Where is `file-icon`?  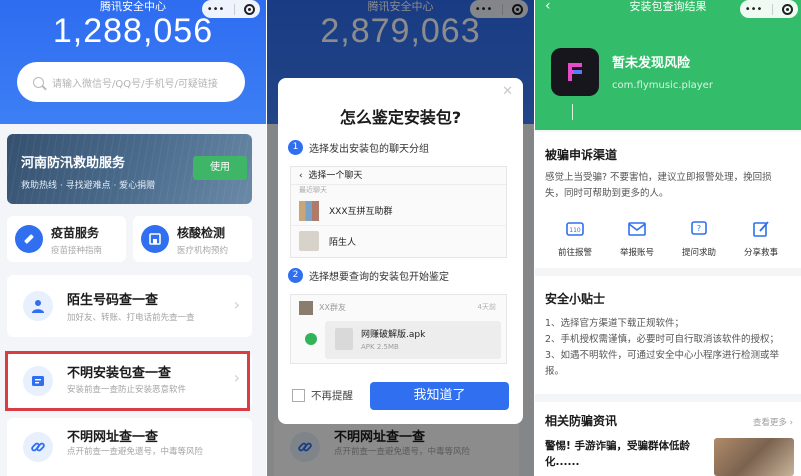 file-icon is located at coordinates (344, 339).